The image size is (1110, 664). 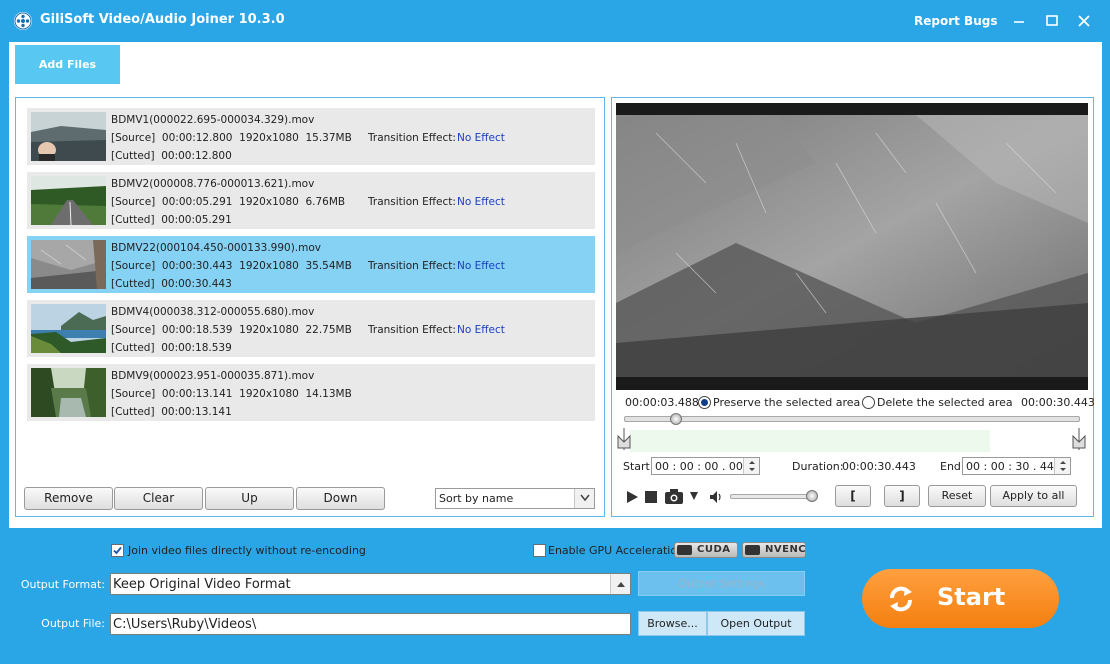 I want to click on file-source-info: [Source] 00:00:13.141 1920x1080 14.13MB, so click(x=231, y=394).